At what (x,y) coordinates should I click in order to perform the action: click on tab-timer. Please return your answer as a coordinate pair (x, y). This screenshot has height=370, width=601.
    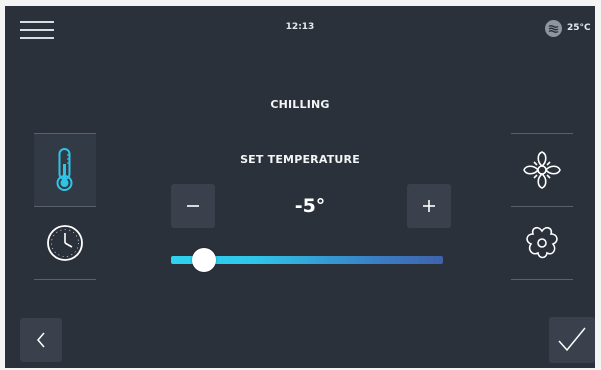
    Looking at the image, I should click on (65, 243).